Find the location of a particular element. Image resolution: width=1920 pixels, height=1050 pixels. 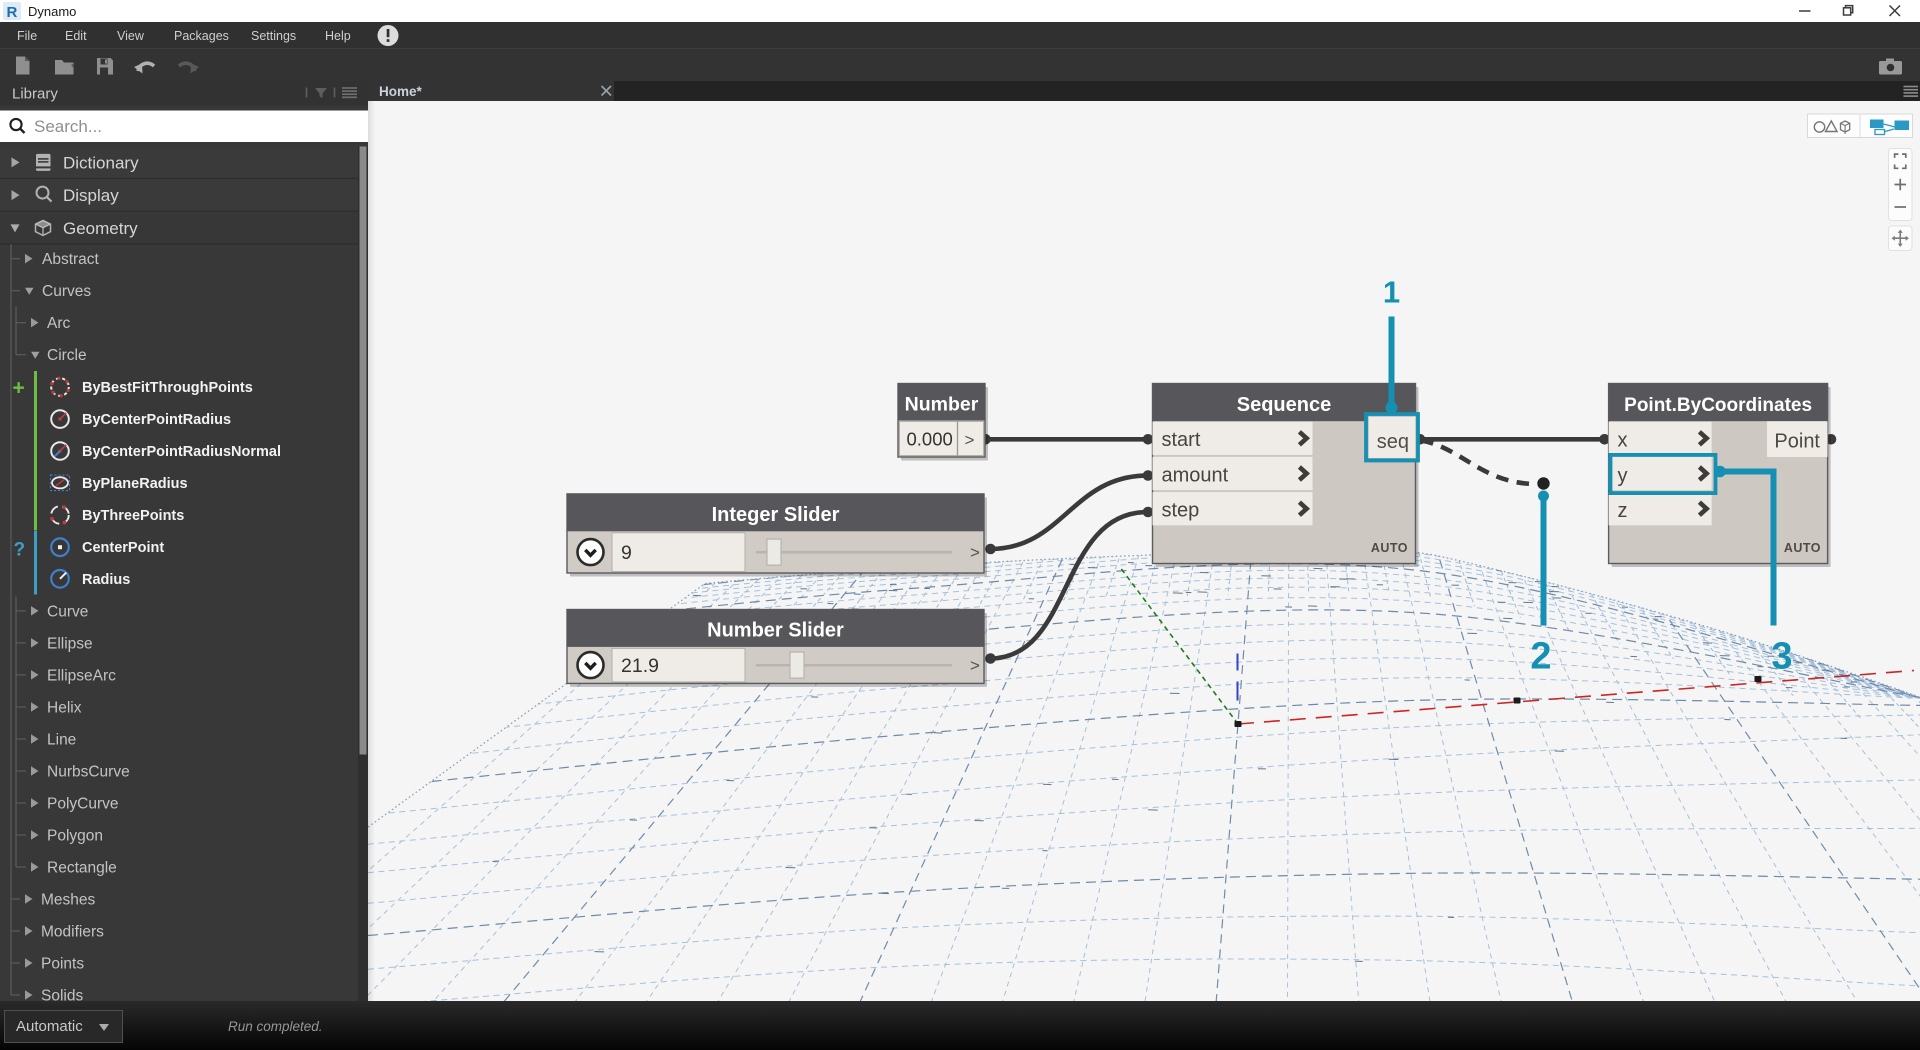

svg-text: Sequence is located at coordinates (1284, 405).